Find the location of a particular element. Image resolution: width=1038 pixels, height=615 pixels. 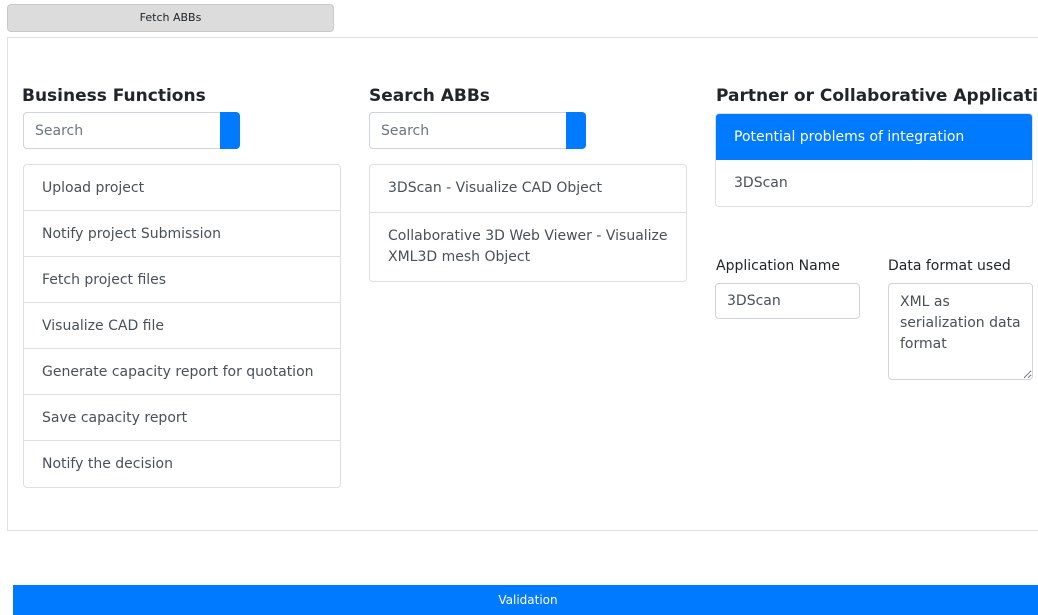

fetch-abbs-button: Fetch ABBs is located at coordinates (170, 18).